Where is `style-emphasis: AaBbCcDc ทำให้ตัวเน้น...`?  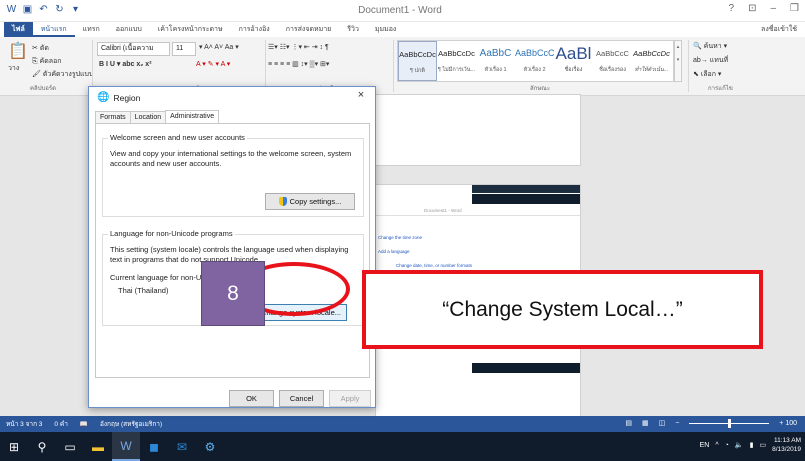
style-emphasis: AaBbCcDc ทำให้ตัวเน้น... is located at coordinates (651, 61).